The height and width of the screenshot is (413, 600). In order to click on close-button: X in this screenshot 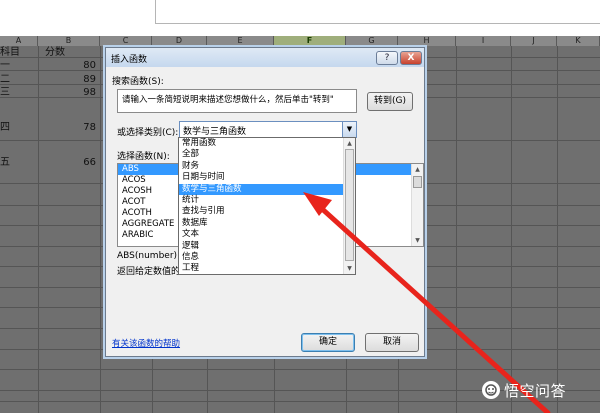, I will do `click(411, 58)`.